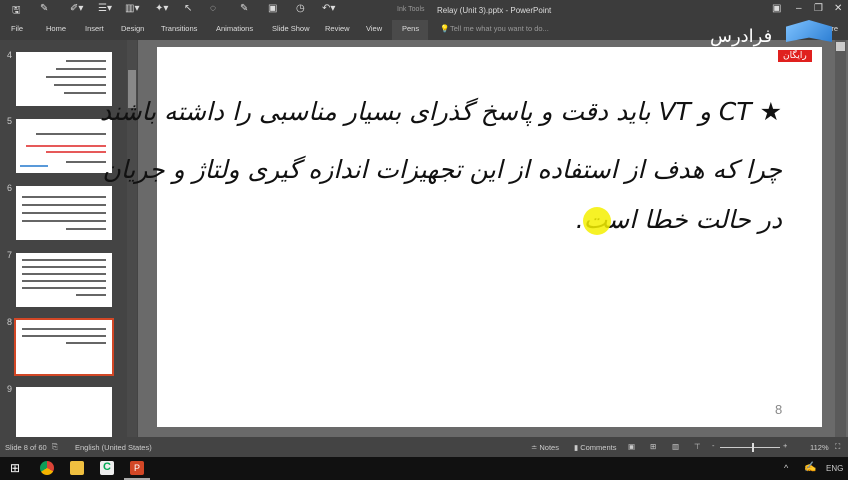  I want to click on tab-slide-show: Slide Show, so click(291, 28).